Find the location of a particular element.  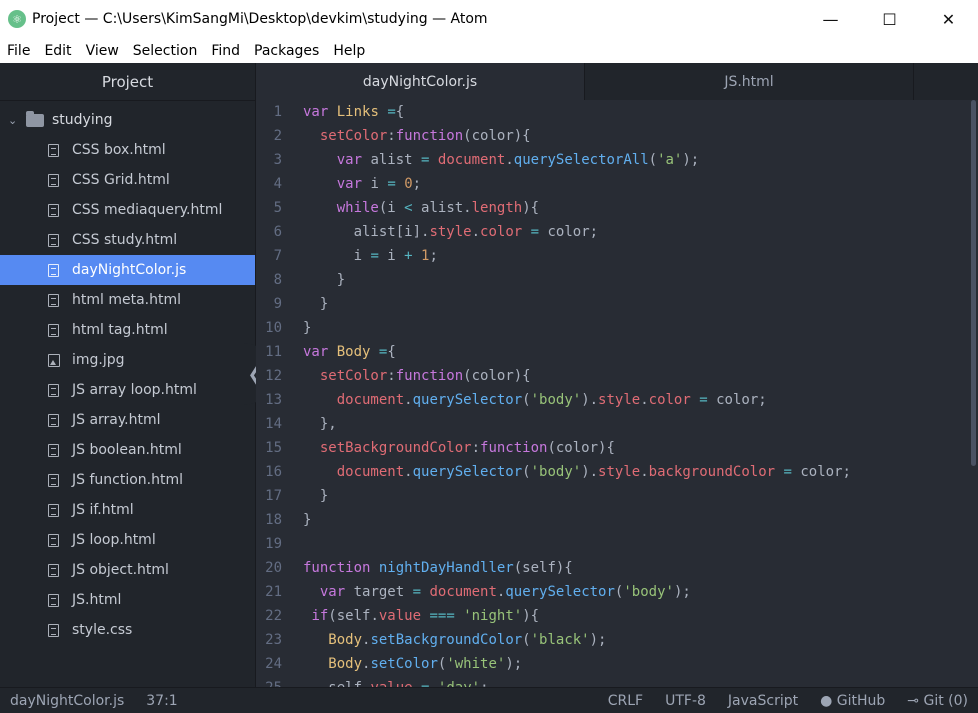

tree-file-item: img.jpg is located at coordinates (127, 360).